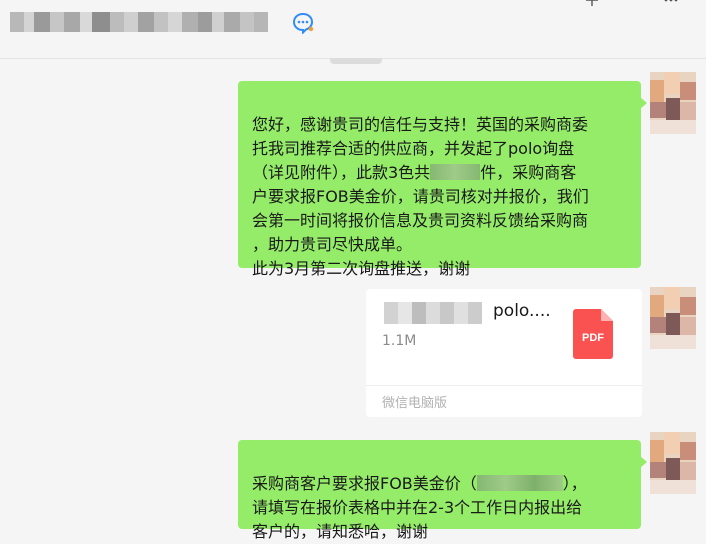 The width and height of the screenshot is (706, 544). I want to click on message-line: 此为3月第二次询盘推送，谢谢, so click(361, 268).